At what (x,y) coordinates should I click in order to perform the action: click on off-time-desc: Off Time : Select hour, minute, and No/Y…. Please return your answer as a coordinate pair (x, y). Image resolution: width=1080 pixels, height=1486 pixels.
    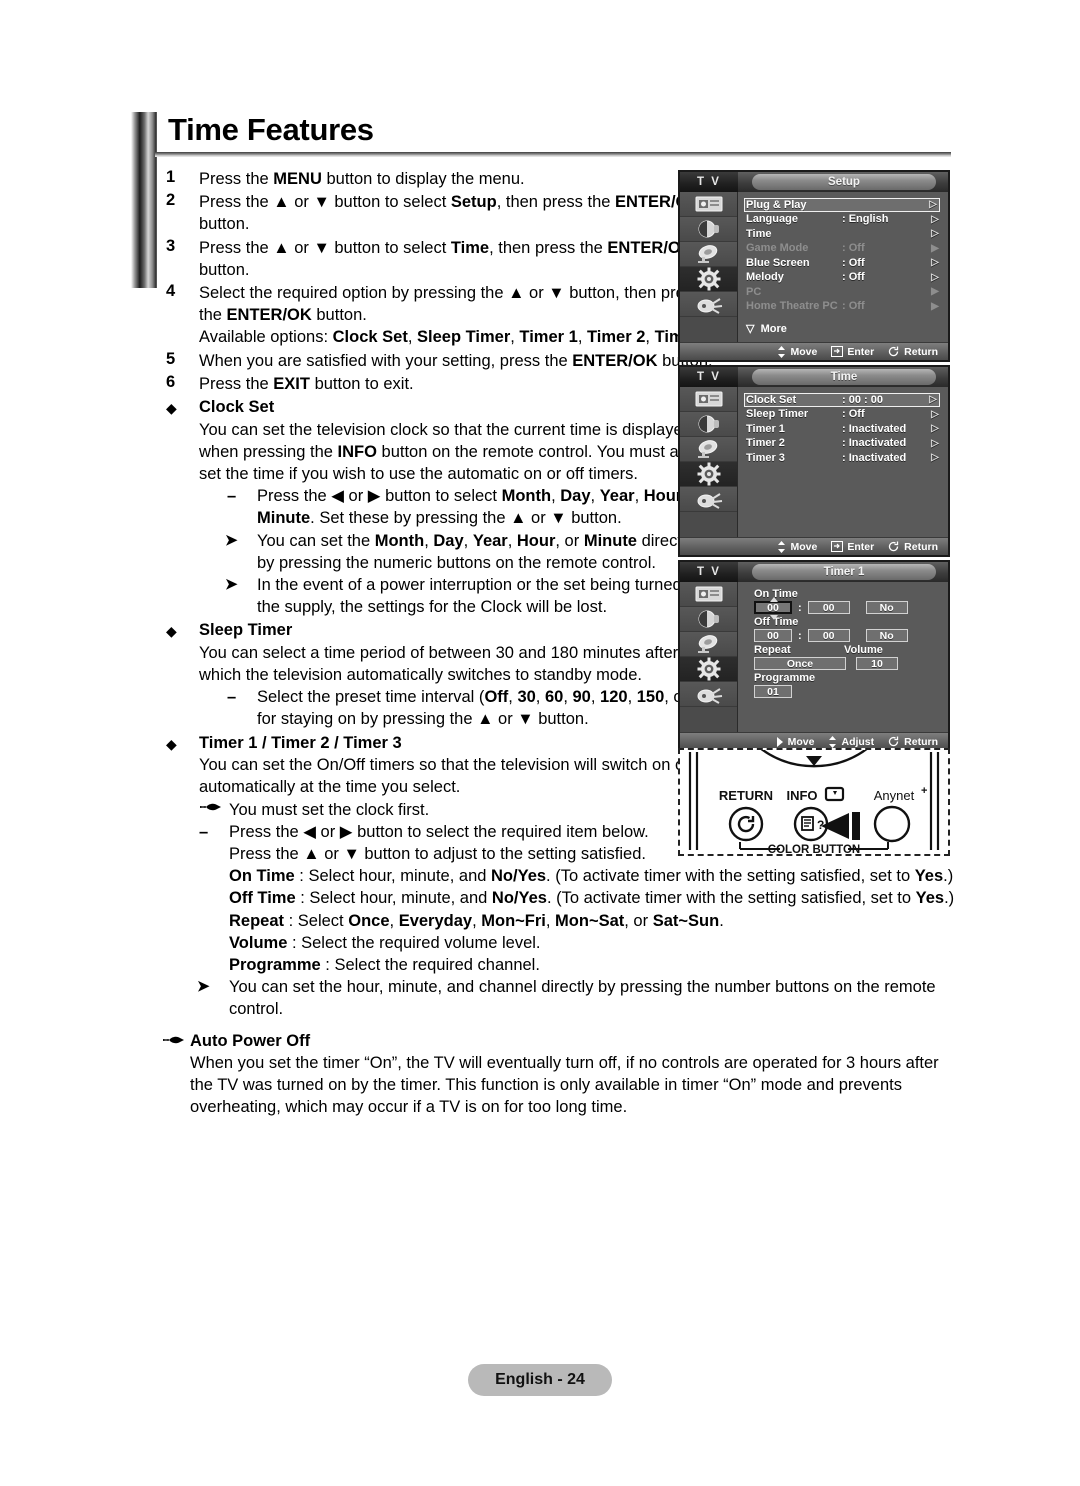
    Looking at the image, I should click on (592, 898).